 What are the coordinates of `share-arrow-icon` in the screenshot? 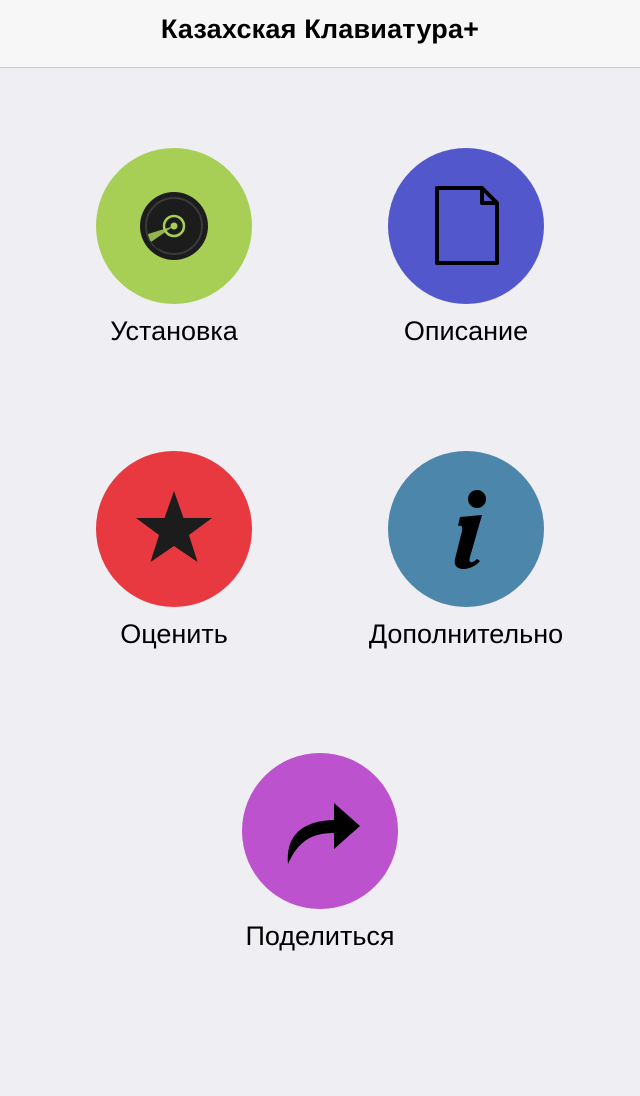 It's located at (323, 833).